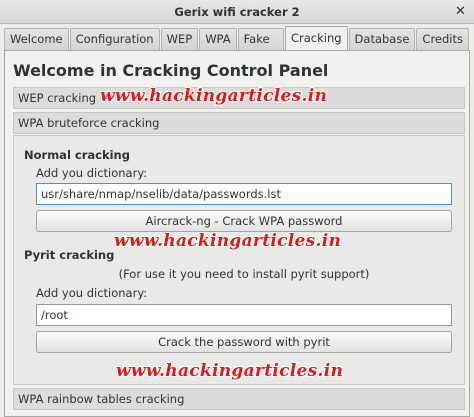 Image resolution: width=474 pixels, height=417 pixels. I want to click on window-title: Gerix wifi cracker 2, so click(237, 12).